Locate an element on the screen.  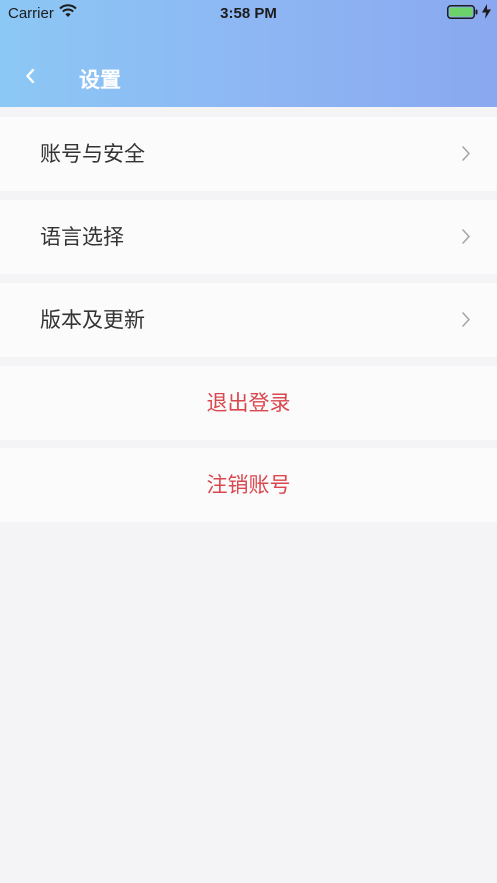
delete-account-label: 注销账号 is located at coordinates (248, 485).